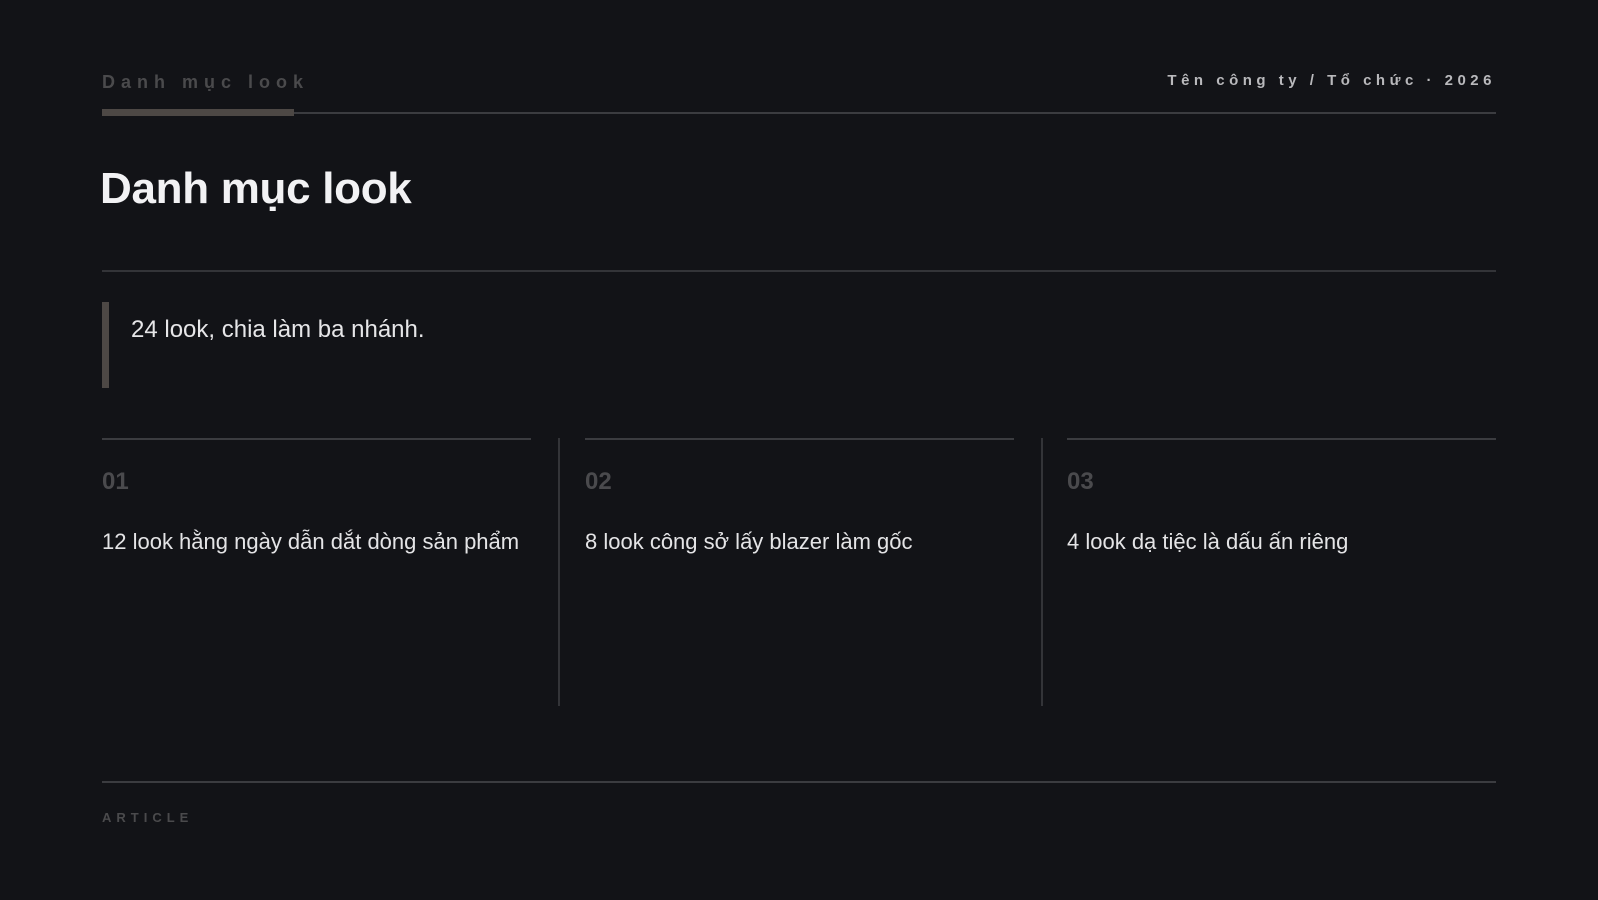 The height and width of the screenshot is (900, 1598). What do you see at coordinates (206, 82) in the screenshot?
I see `section-label: Danh mục look` at bounding box center [206, 82].